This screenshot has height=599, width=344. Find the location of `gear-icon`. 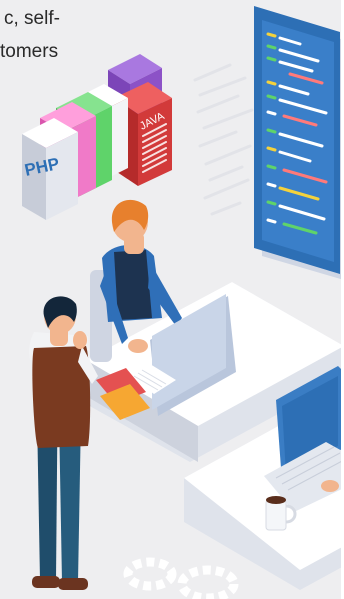

gear-icon is located at coordinates (181, 578).